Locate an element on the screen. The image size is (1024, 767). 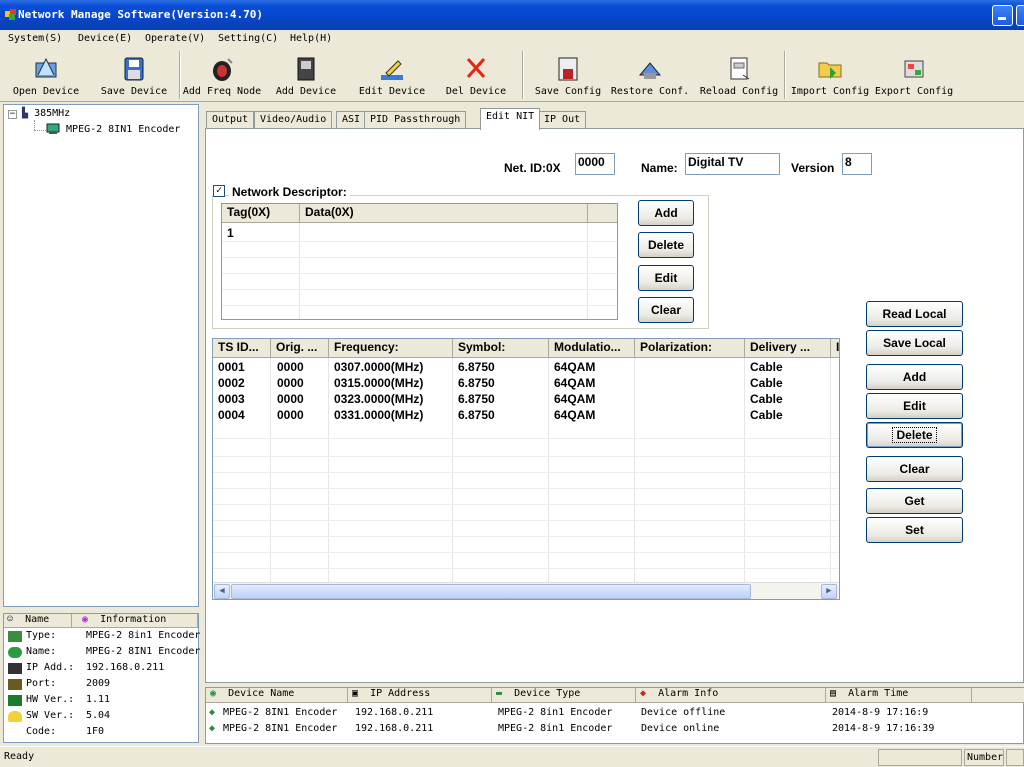
tree-expand-toggle: − is located at coordinates (12, 114).